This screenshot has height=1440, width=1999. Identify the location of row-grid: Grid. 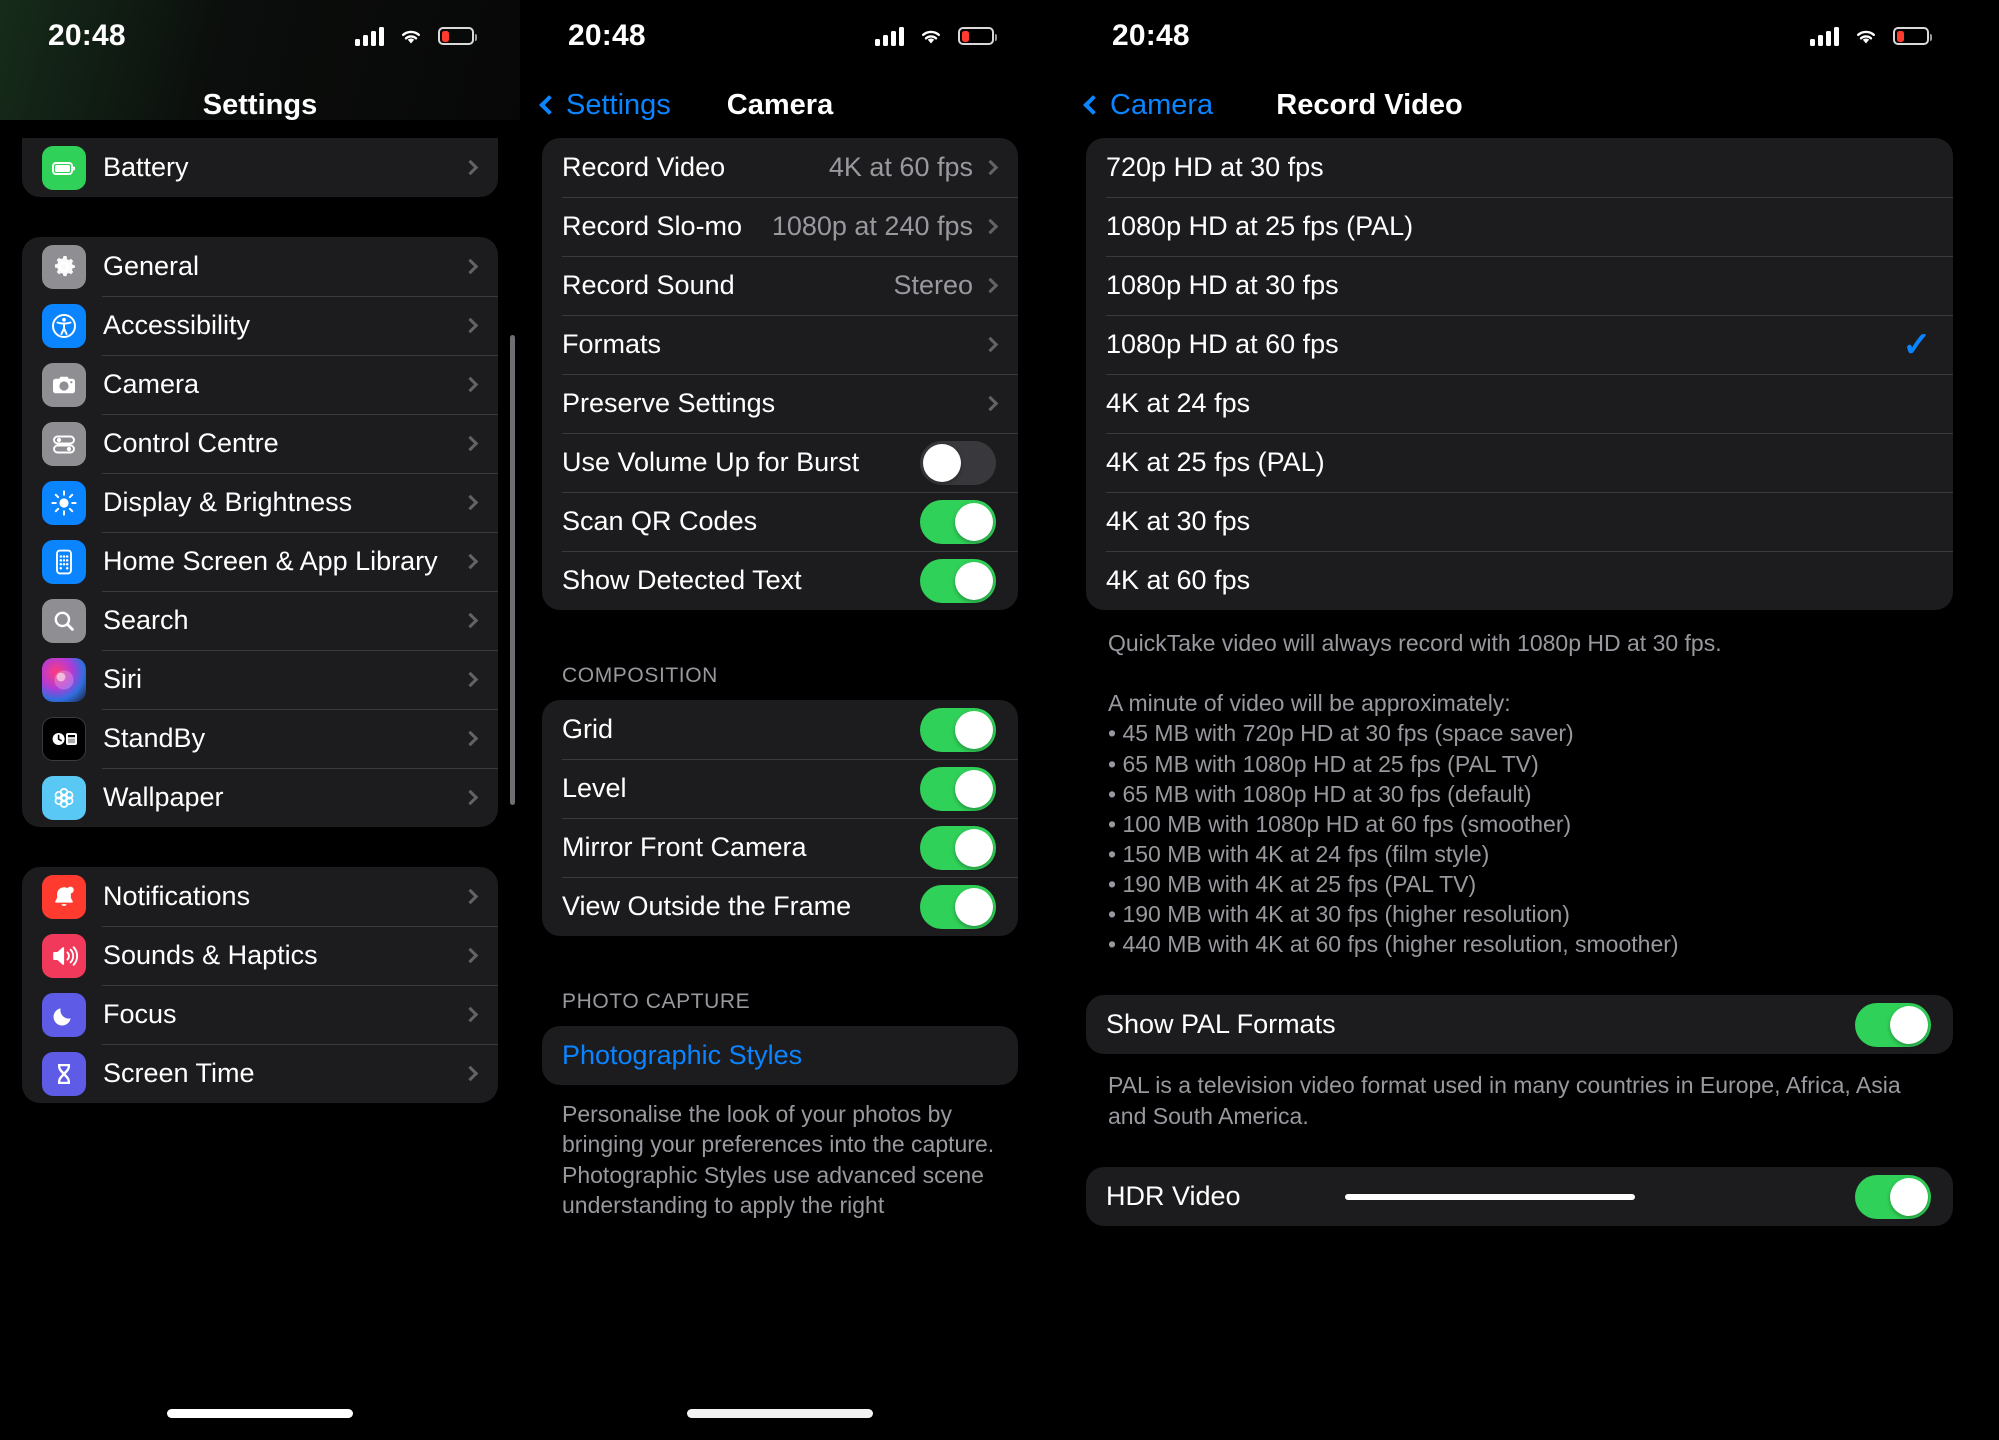
(780, 729).